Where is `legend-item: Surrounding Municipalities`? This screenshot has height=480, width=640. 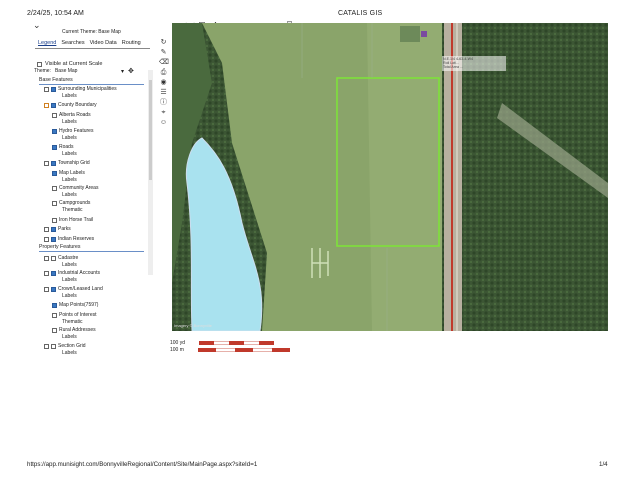
legend-item: Surrounding Municipalities is located at coordinates (80, 89).